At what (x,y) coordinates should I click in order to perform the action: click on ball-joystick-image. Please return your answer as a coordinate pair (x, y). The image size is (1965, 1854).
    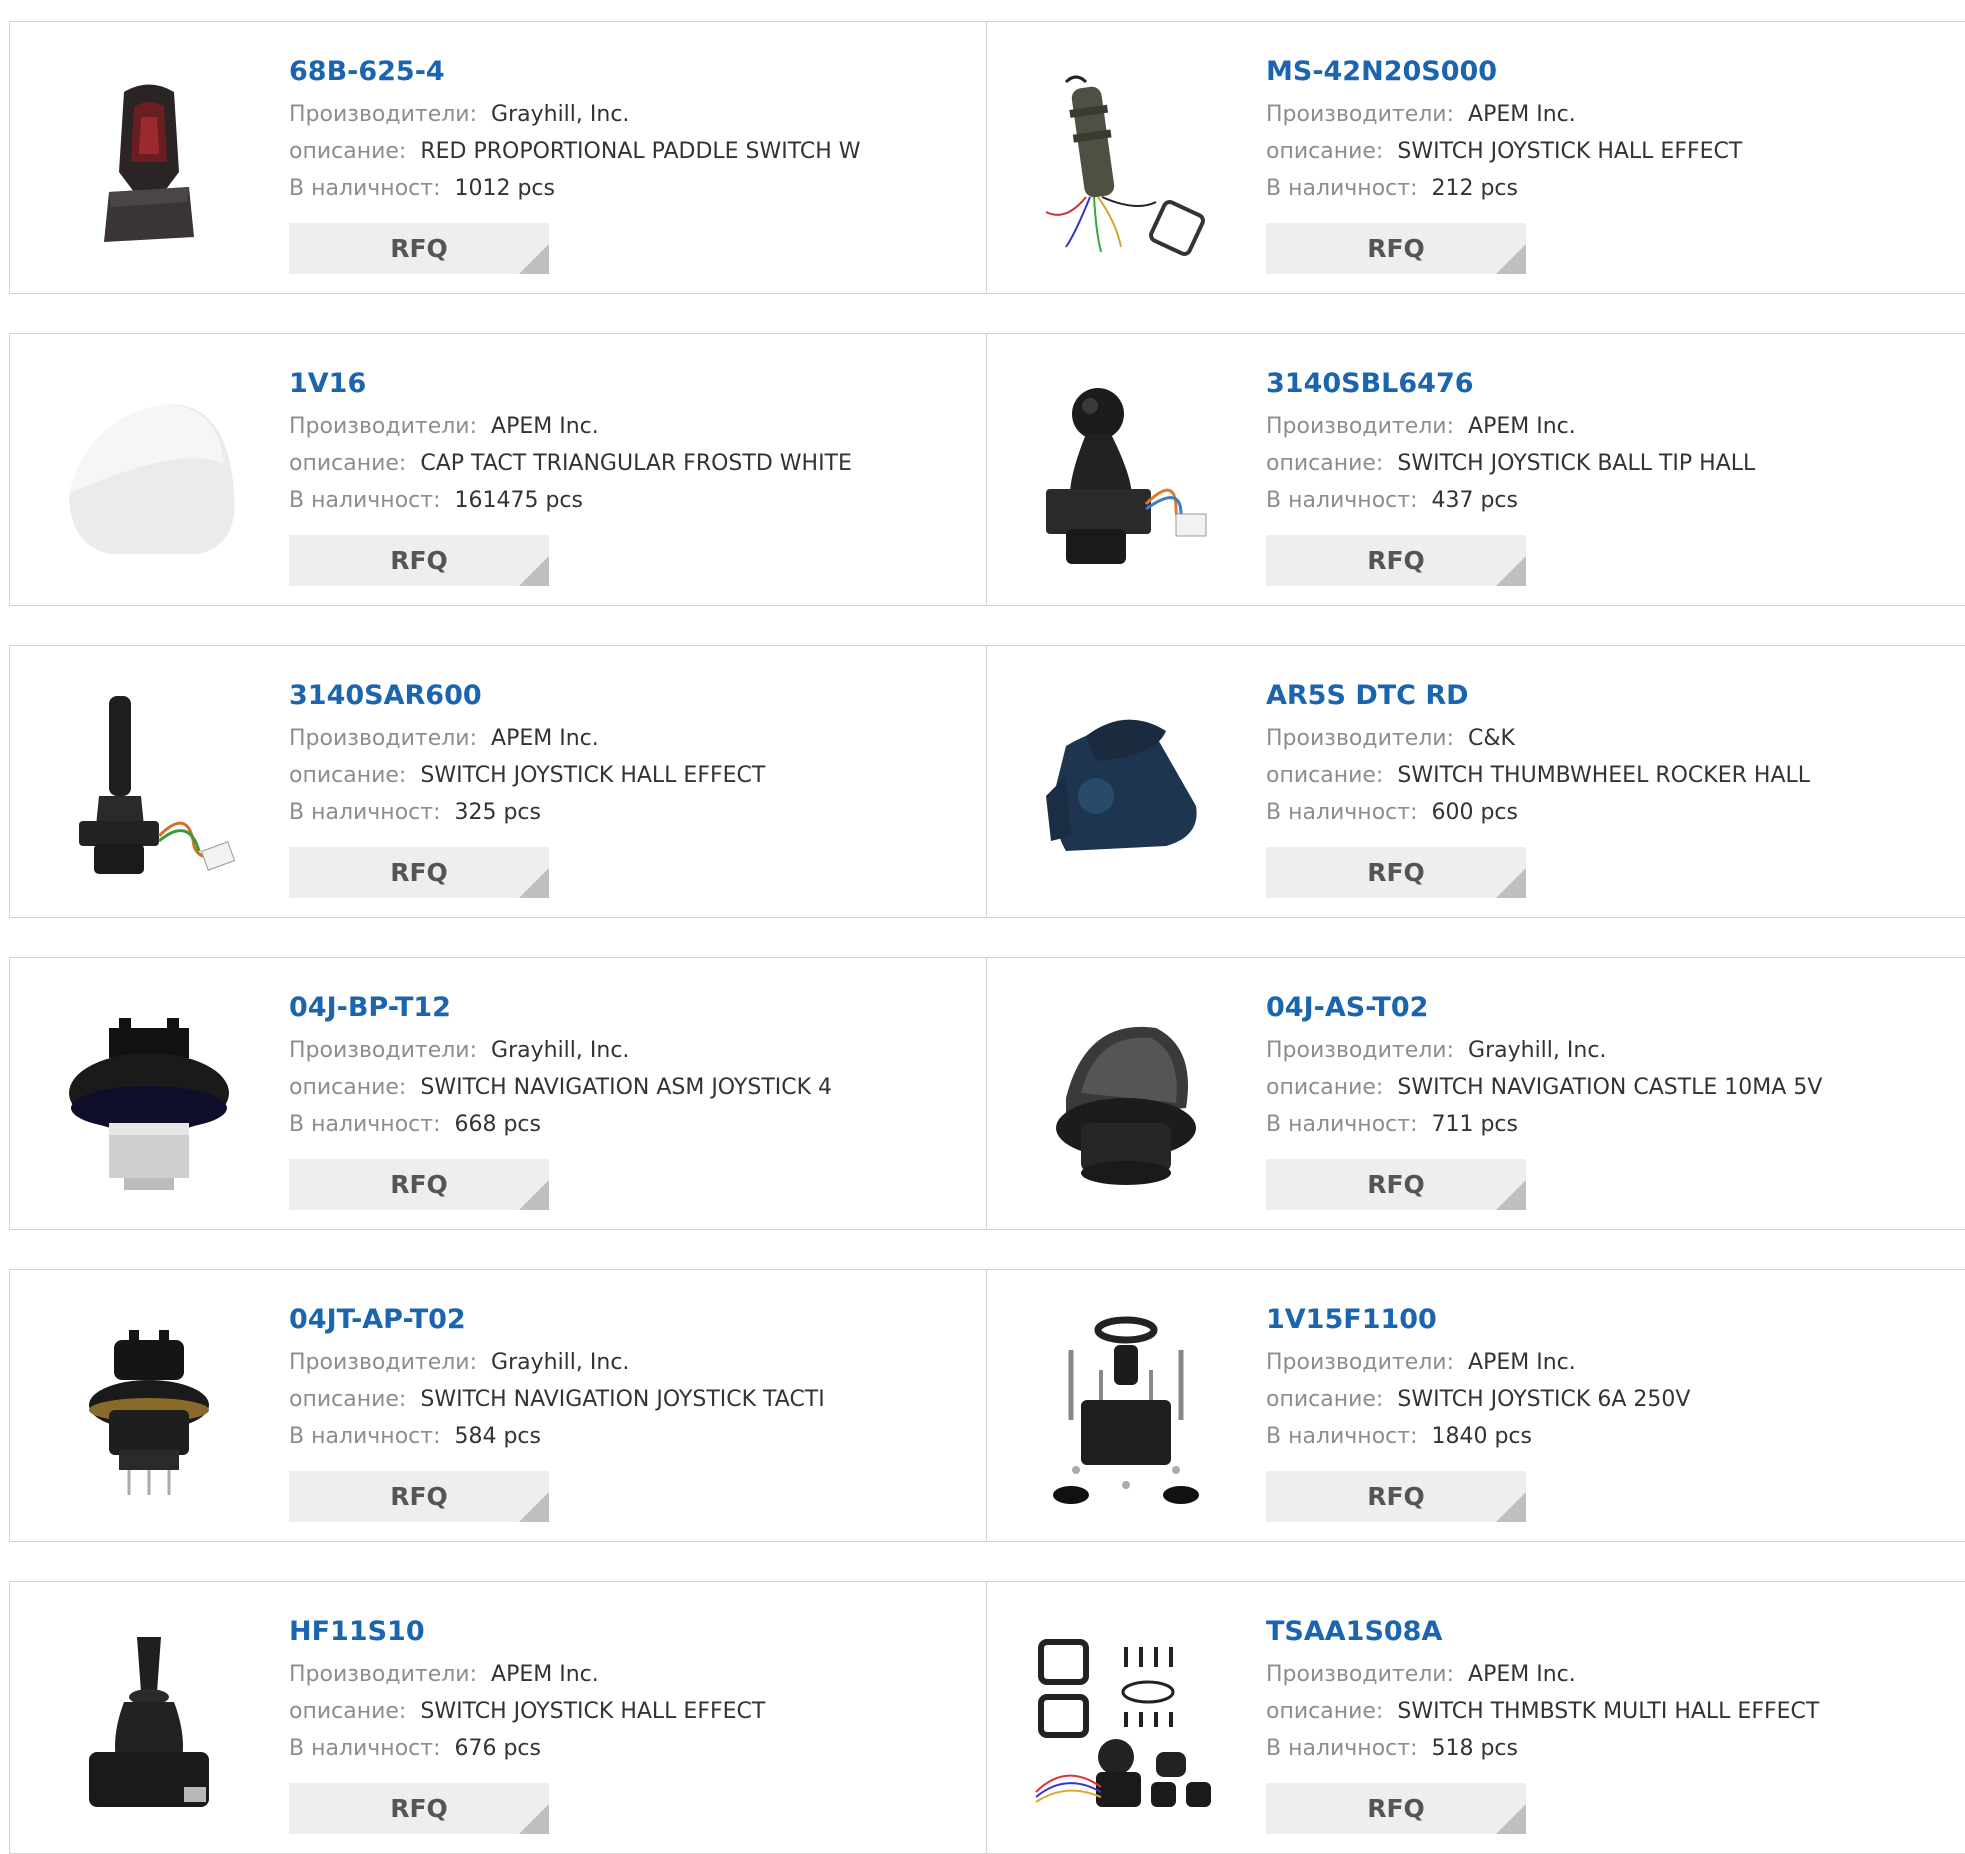
    Looking at the image, I should click on (1126, 474).